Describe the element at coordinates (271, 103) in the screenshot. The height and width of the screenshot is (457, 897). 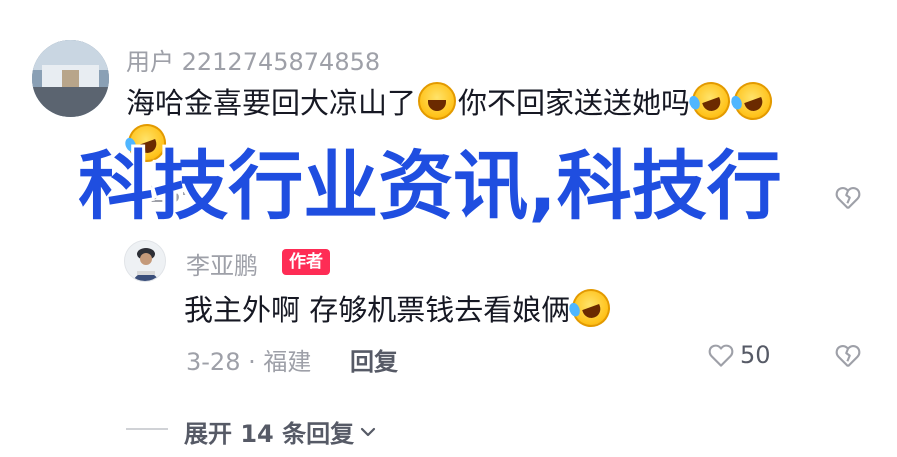
I see `comment-text-part1: 海哈金喜要回大凉山了` at that location.